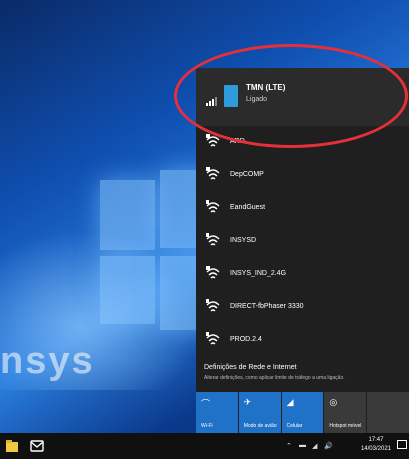 The height and width of the screenshot is (459, 409). Describe the element at coordinates (47, 361) in the screenshot. I see `wallpaper-brand-text: nsys` at that location.